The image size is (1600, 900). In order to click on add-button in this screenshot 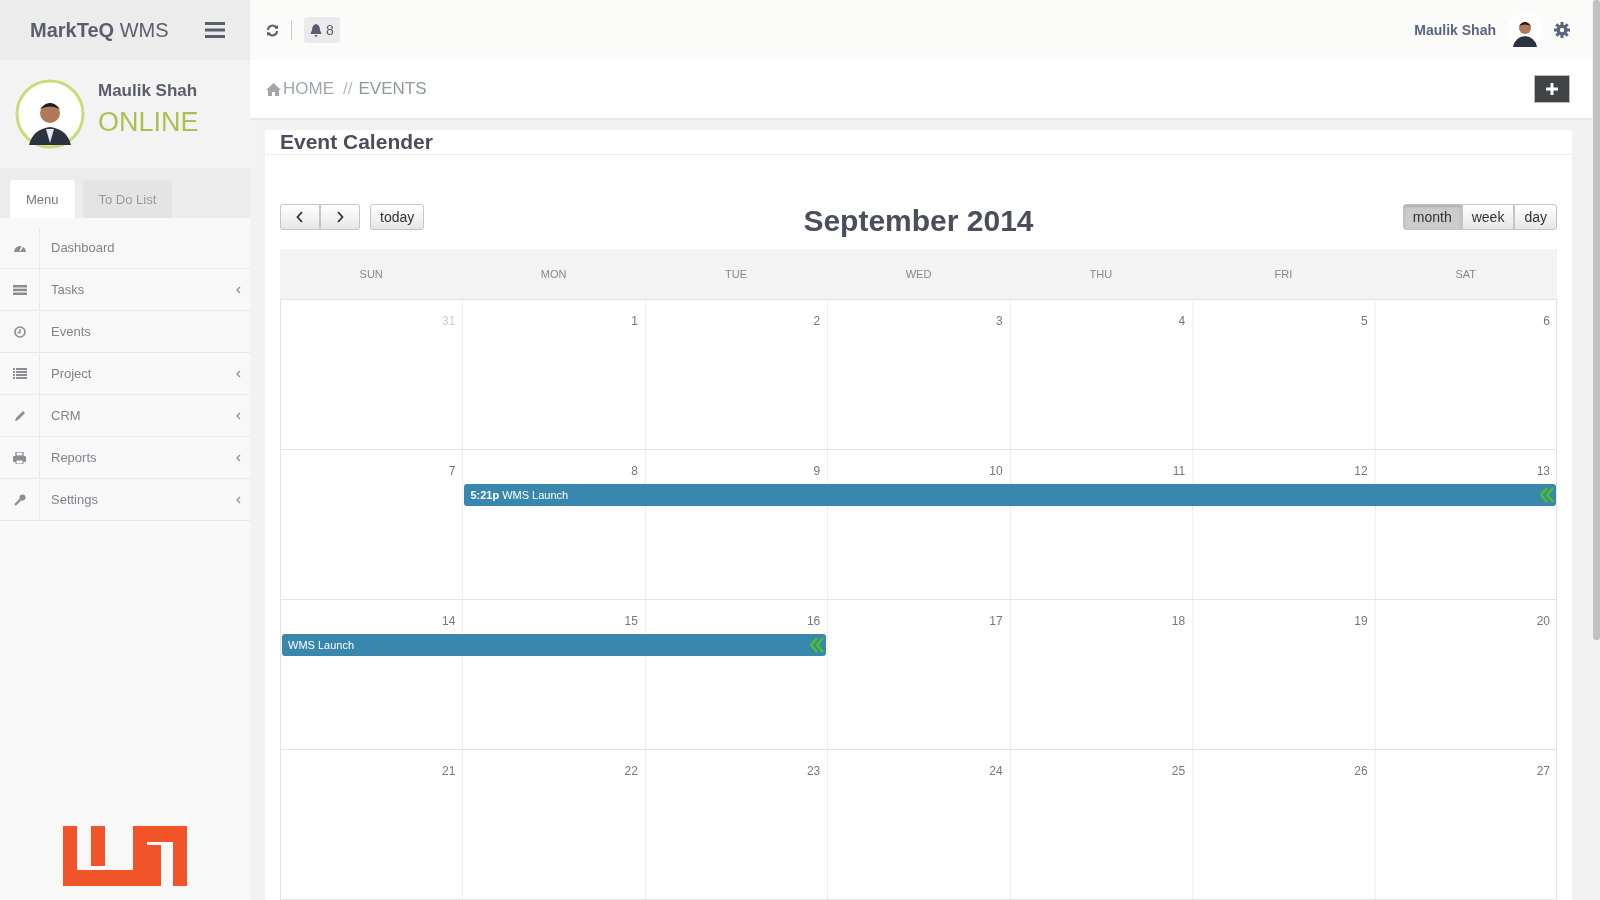, I will do `click(1552, 89)`.